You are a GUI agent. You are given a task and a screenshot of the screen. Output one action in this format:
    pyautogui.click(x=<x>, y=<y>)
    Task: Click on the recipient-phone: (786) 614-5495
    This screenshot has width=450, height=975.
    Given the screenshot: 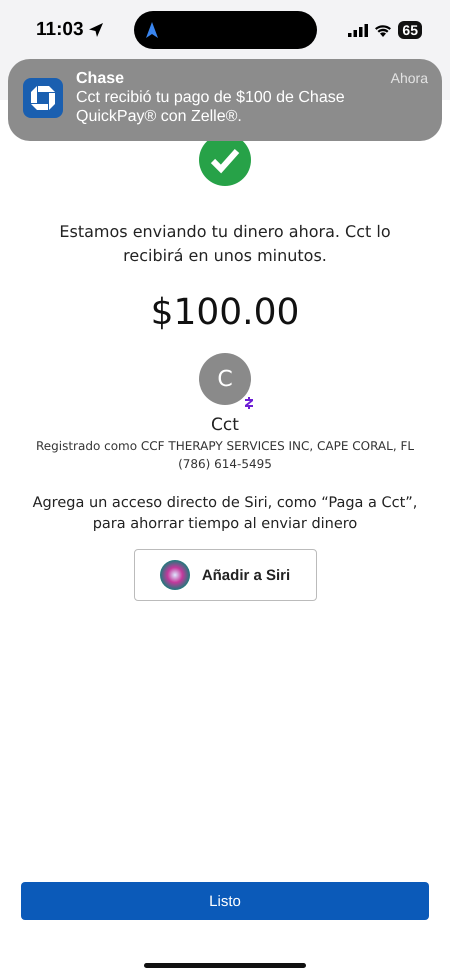 What is the action you would take?
    pyautogui.click(x=225, y=464)
    